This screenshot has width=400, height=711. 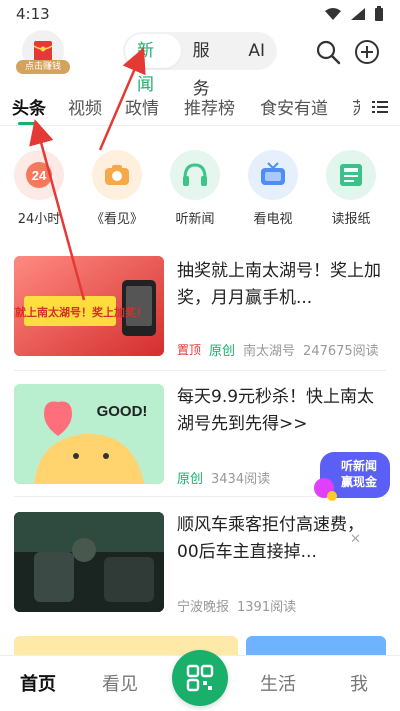 I want to click on tab-headlines: 头条, so click(x=29, y=106).